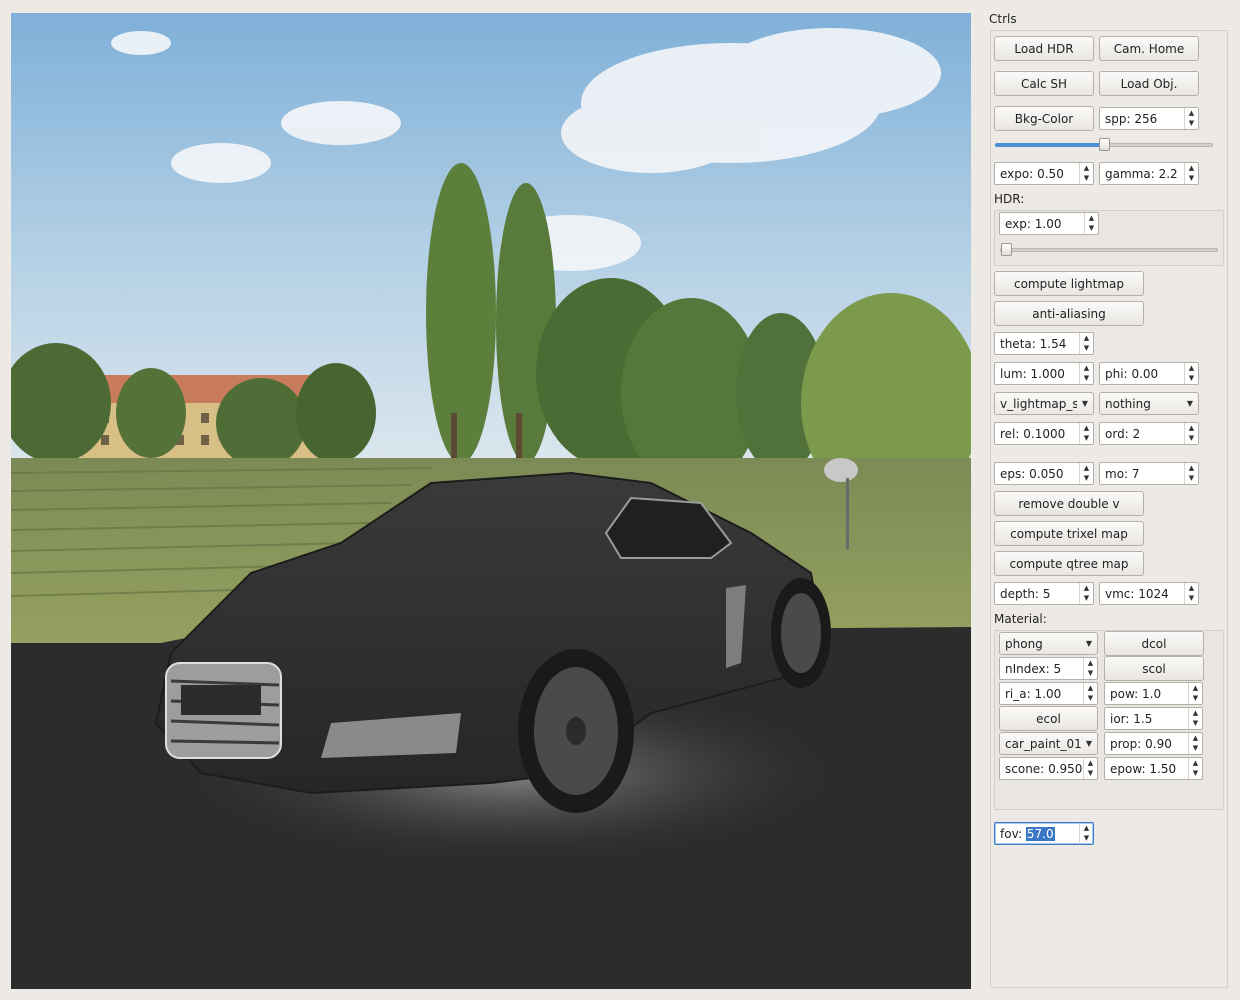 The height and width of the screenshot is (1000, 1240). What do you see at coordinates (1044, 83) in the screenshot?
I see `calc-sh-button: Calc SH` at bounding box center [1044, 83].